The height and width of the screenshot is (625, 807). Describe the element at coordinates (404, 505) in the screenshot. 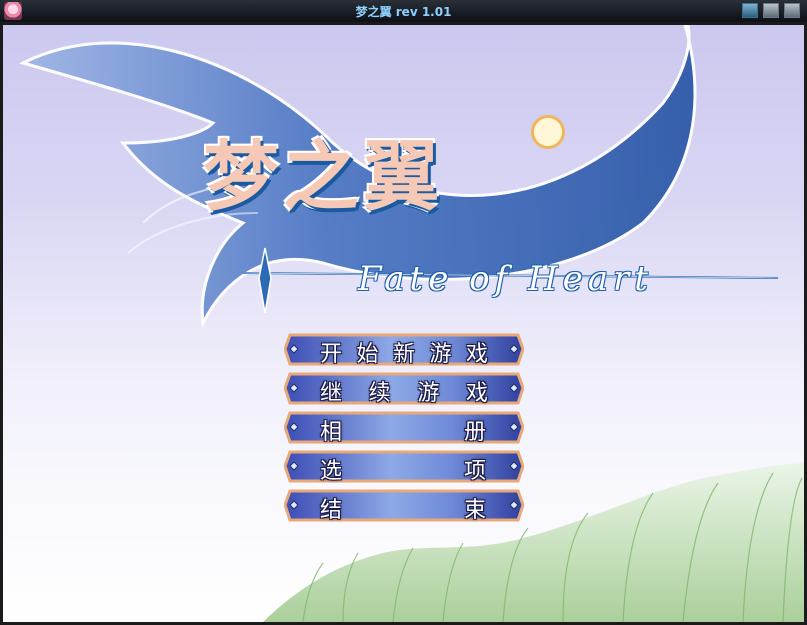

I see `exit-button: 结 束` at that location.